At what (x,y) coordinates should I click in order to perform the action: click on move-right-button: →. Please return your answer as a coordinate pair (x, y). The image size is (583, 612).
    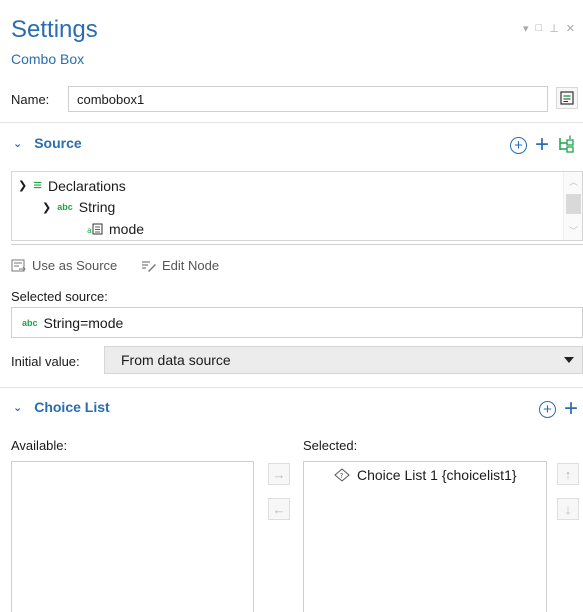
    Looking at the image, I should click on (279, 474).